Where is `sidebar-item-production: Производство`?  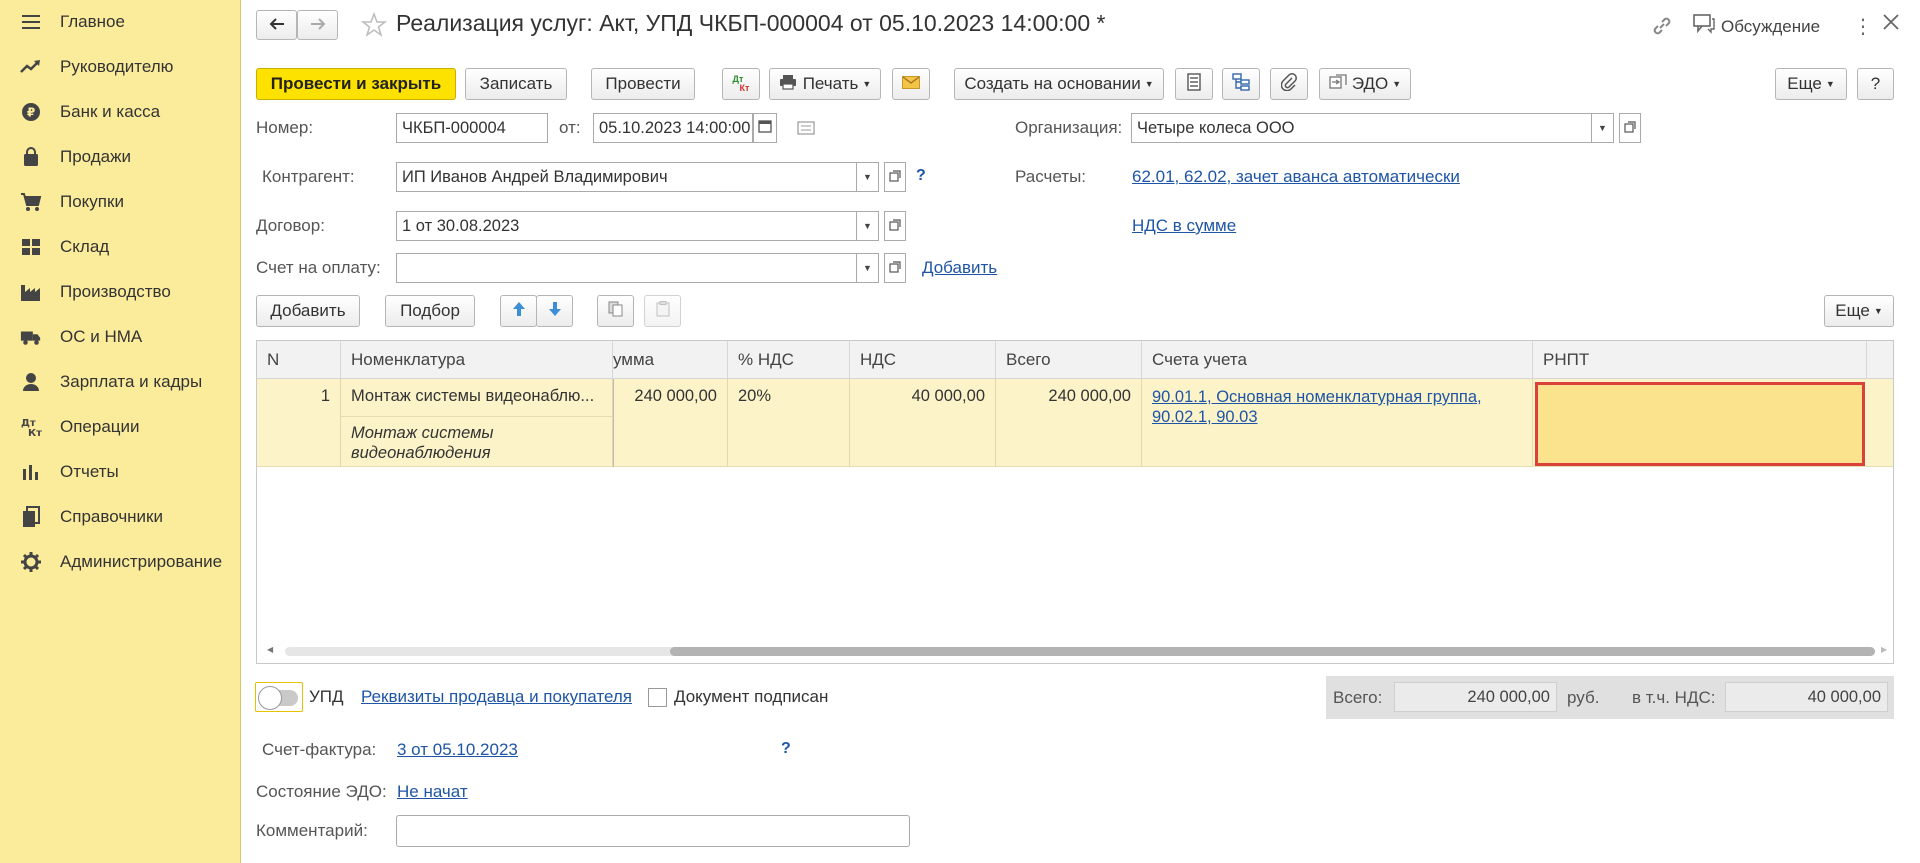
sidebar-item-production: Производство is located at coordinates (120, 292).